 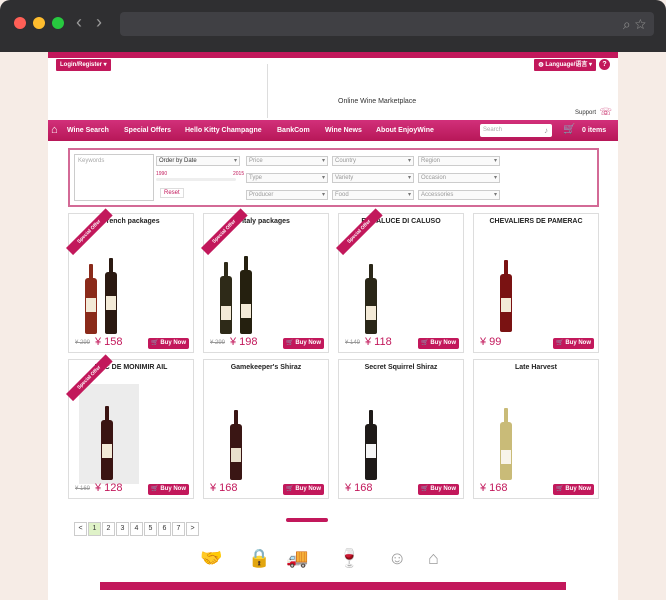 I want to click on occasion-dropdown: Occasion, so click(x=459, y=178).